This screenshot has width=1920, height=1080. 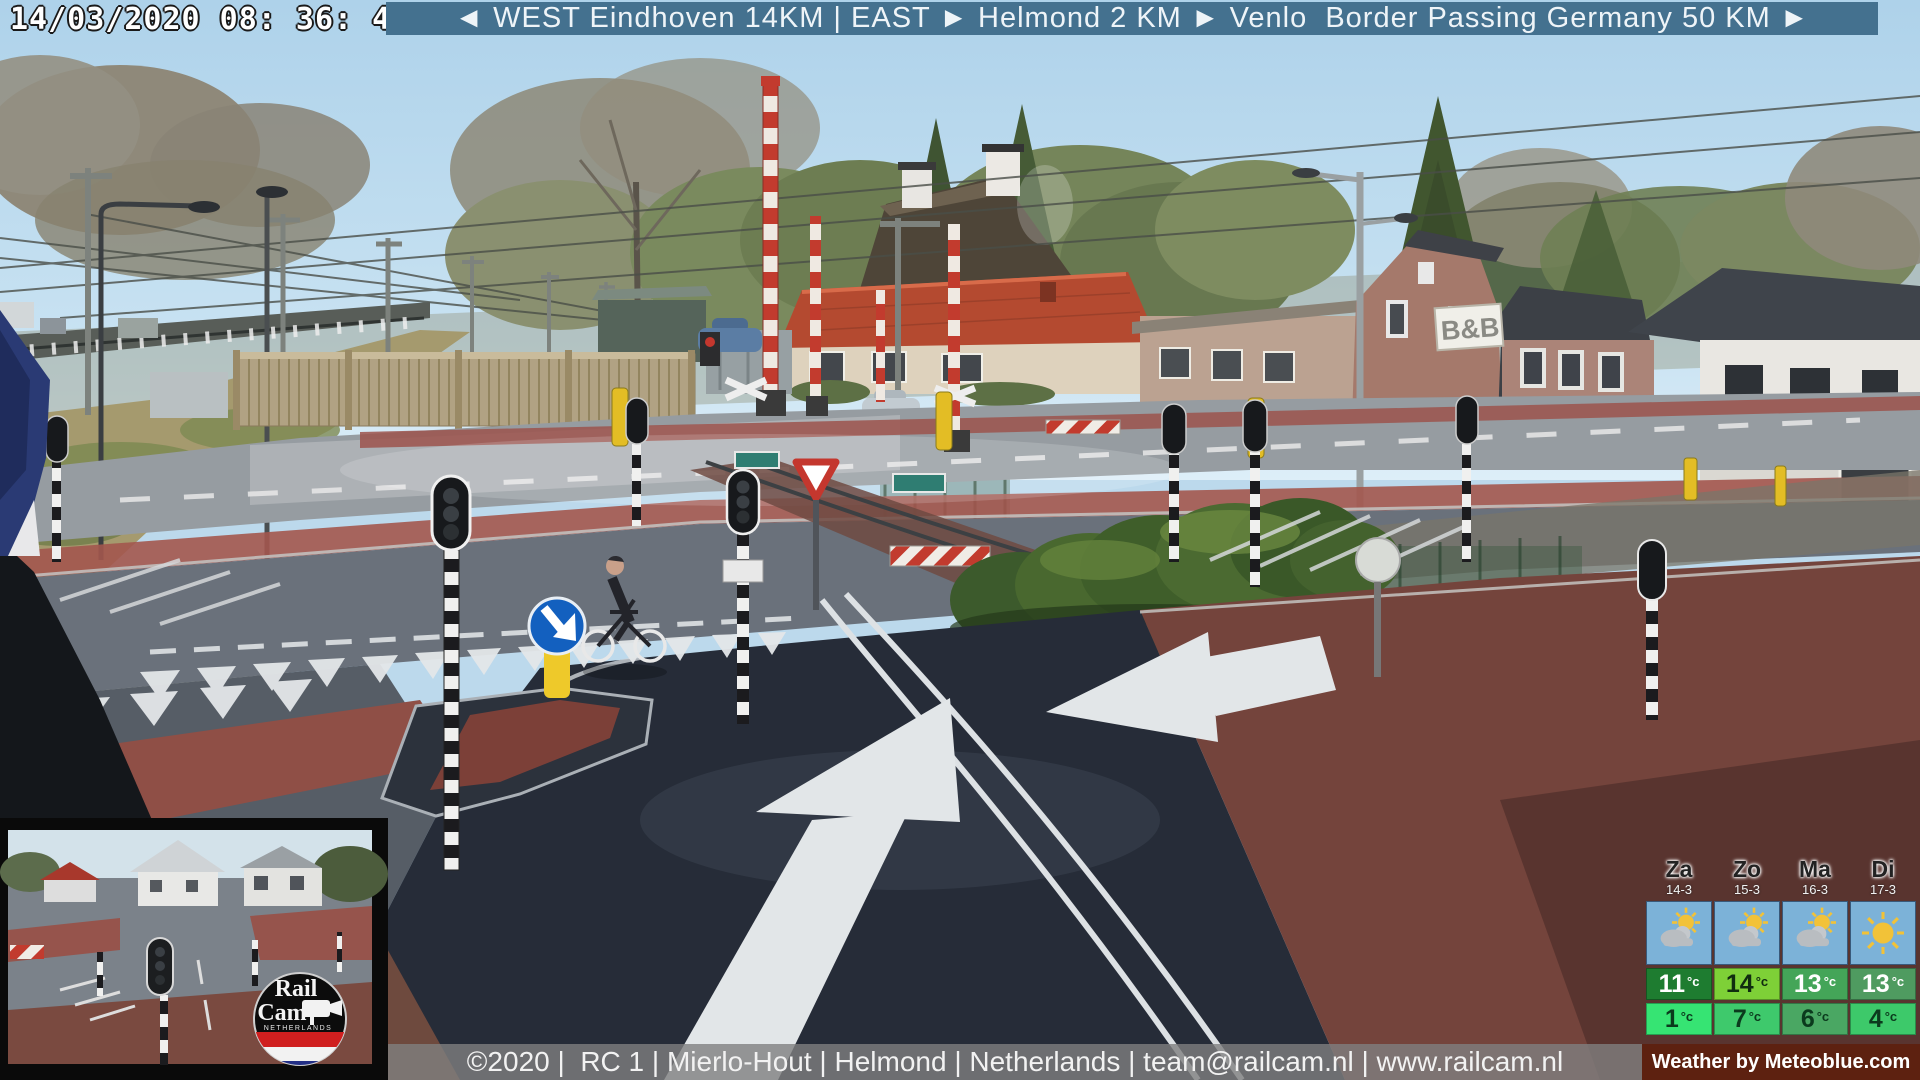 I want to click on keep-right-sign, so click(x=557, y=626).